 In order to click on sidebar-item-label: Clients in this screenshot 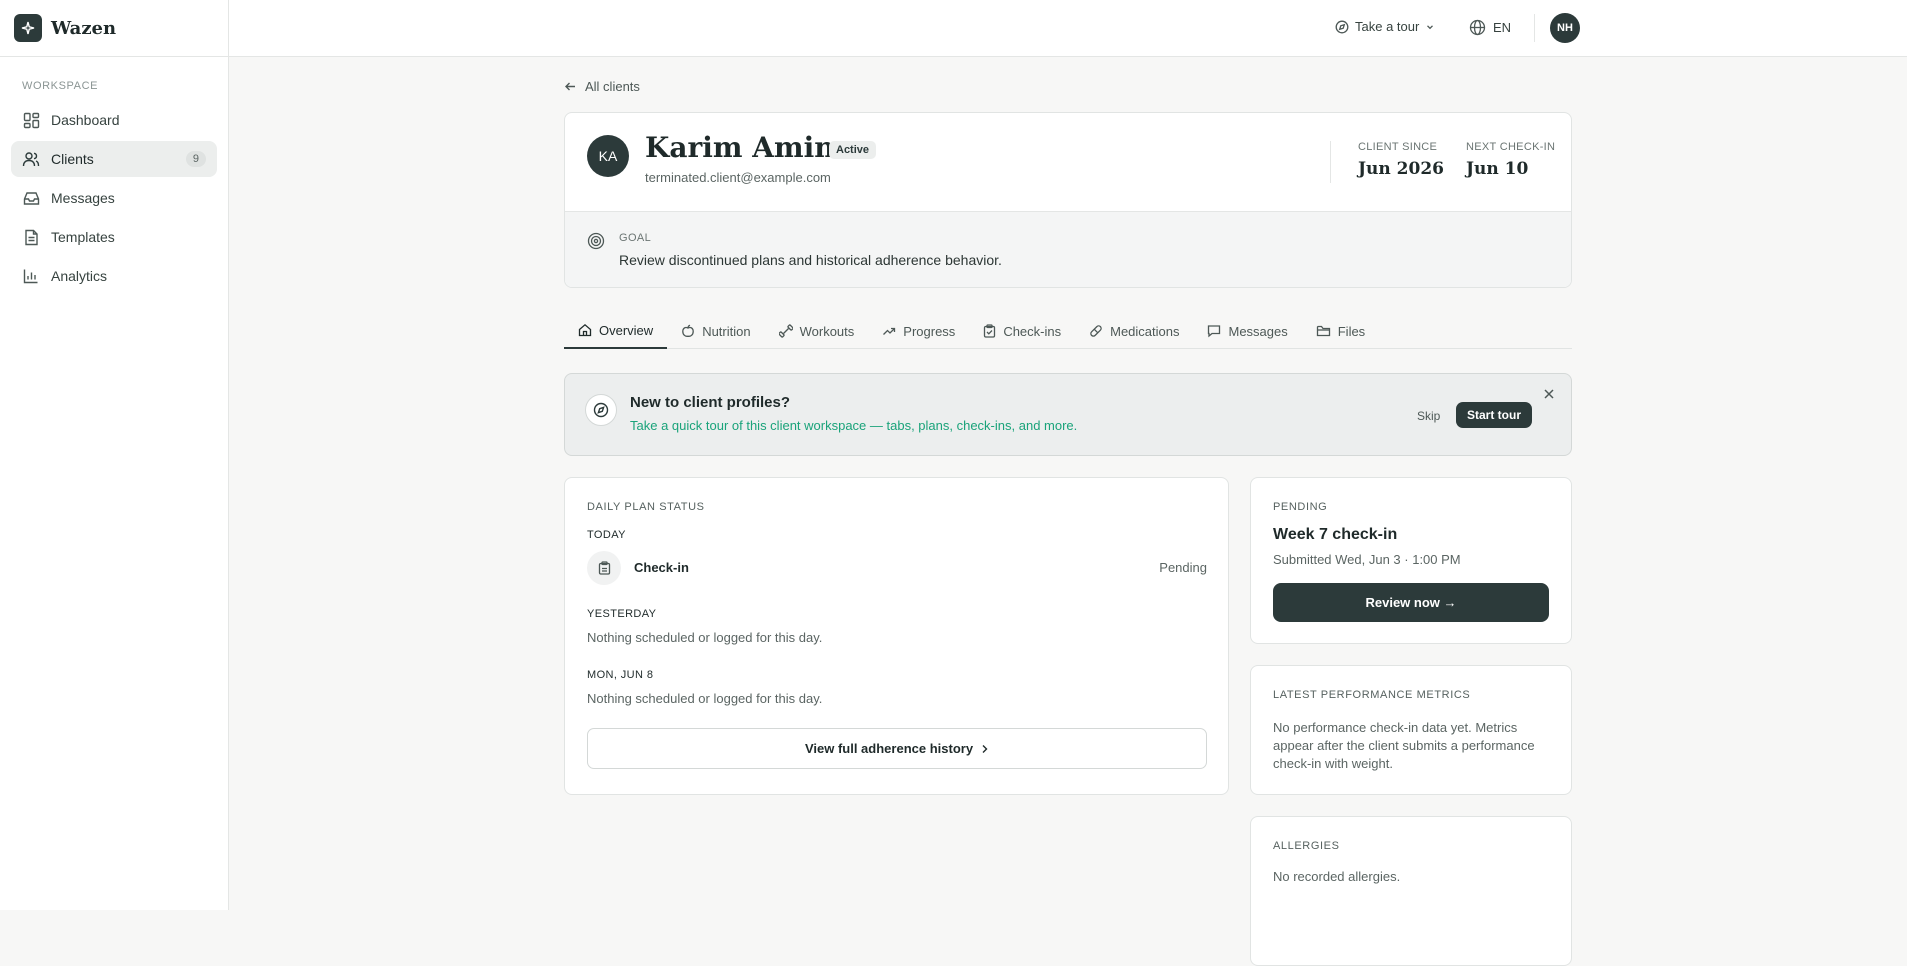, I will do `click(72, 159)`.